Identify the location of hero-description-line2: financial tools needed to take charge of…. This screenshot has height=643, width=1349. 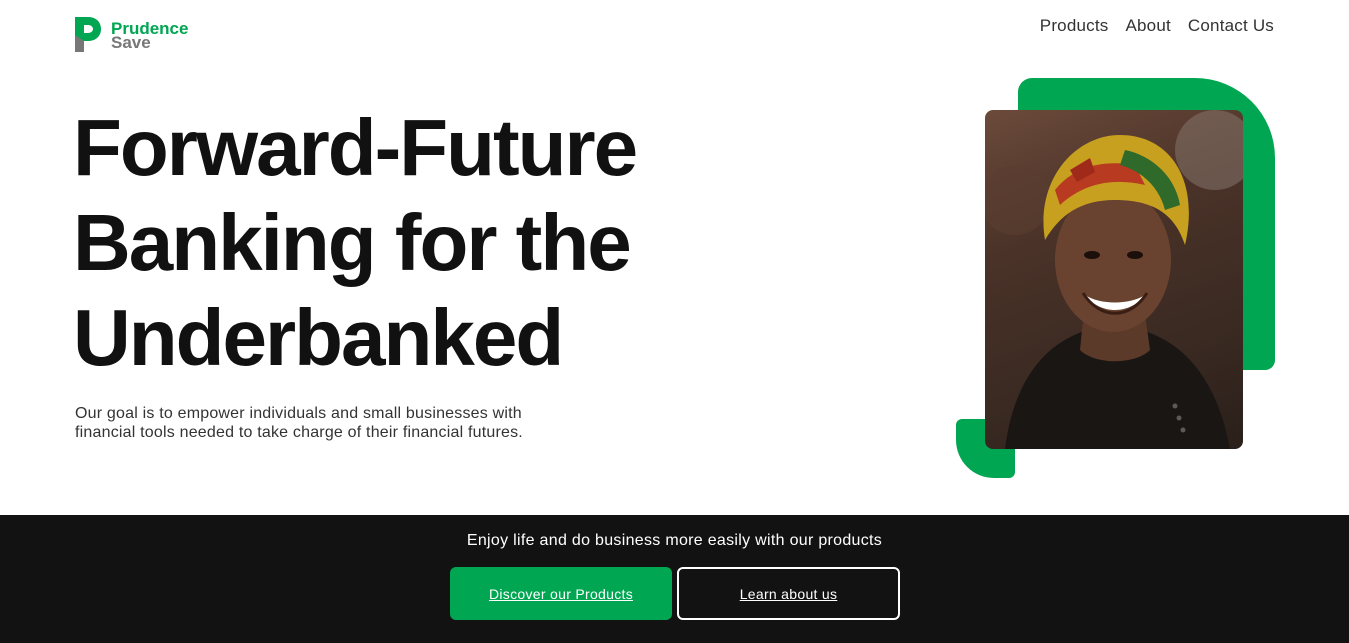
(299, 432).